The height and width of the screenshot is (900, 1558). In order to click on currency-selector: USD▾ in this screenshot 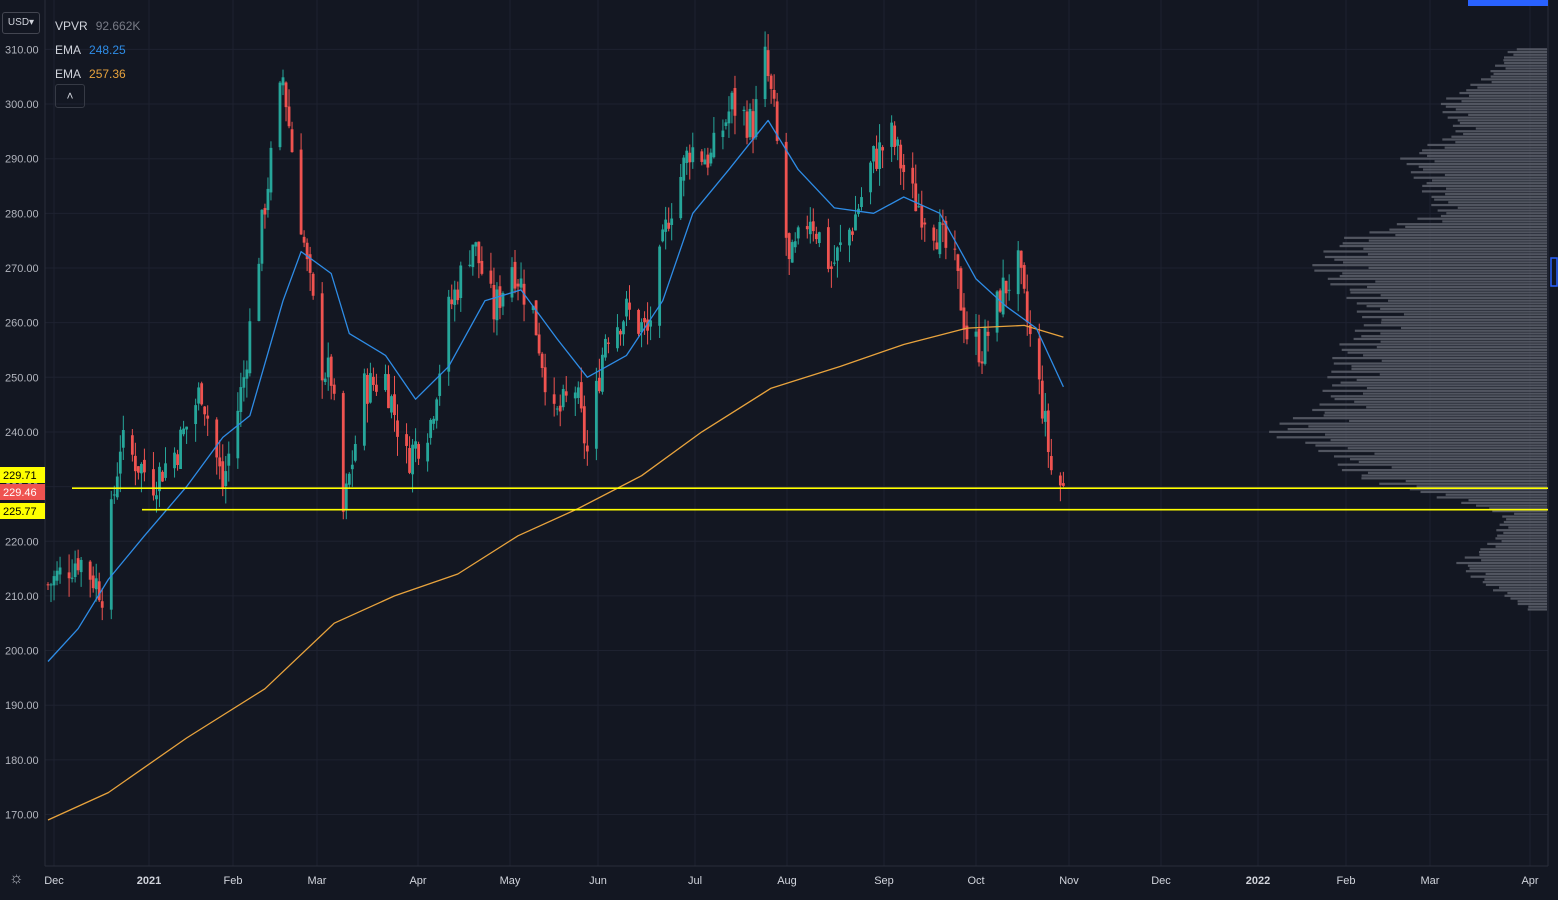, I will do `click(21, 23)`.